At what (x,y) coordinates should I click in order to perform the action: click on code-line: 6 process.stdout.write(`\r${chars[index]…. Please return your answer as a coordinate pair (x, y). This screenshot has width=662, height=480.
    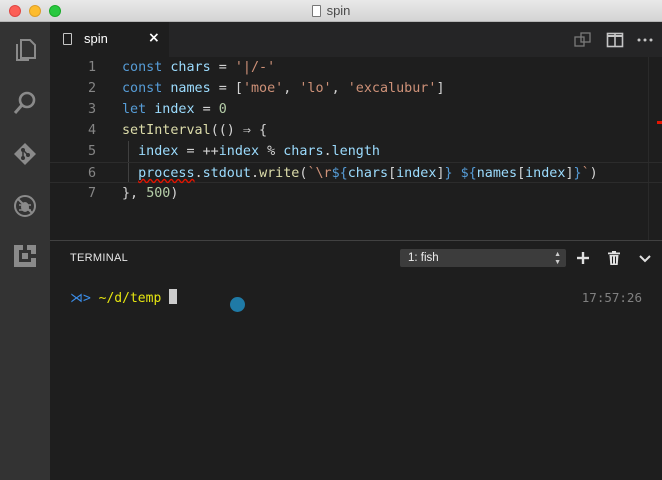
    Looking at the image, I should click on (356, 172).